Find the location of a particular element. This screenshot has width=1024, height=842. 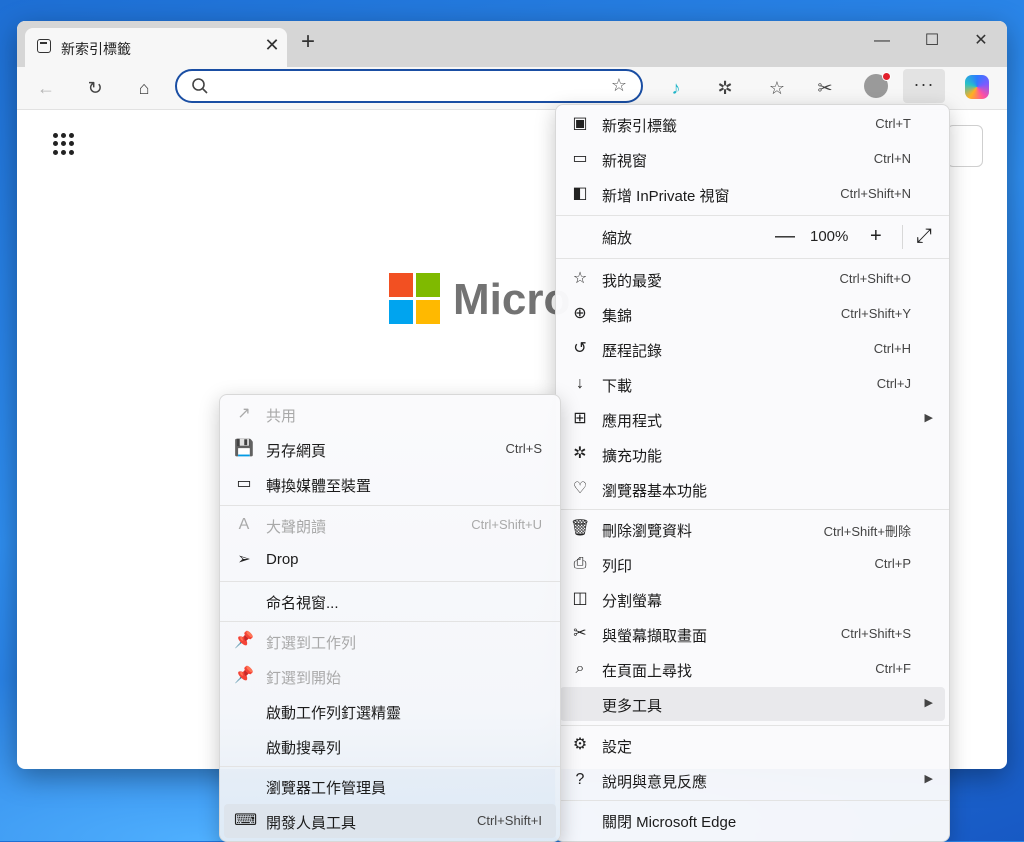

submenu-save-page: 💾 另存網頁 Ctrl+S is located at coordinates (390, 449).